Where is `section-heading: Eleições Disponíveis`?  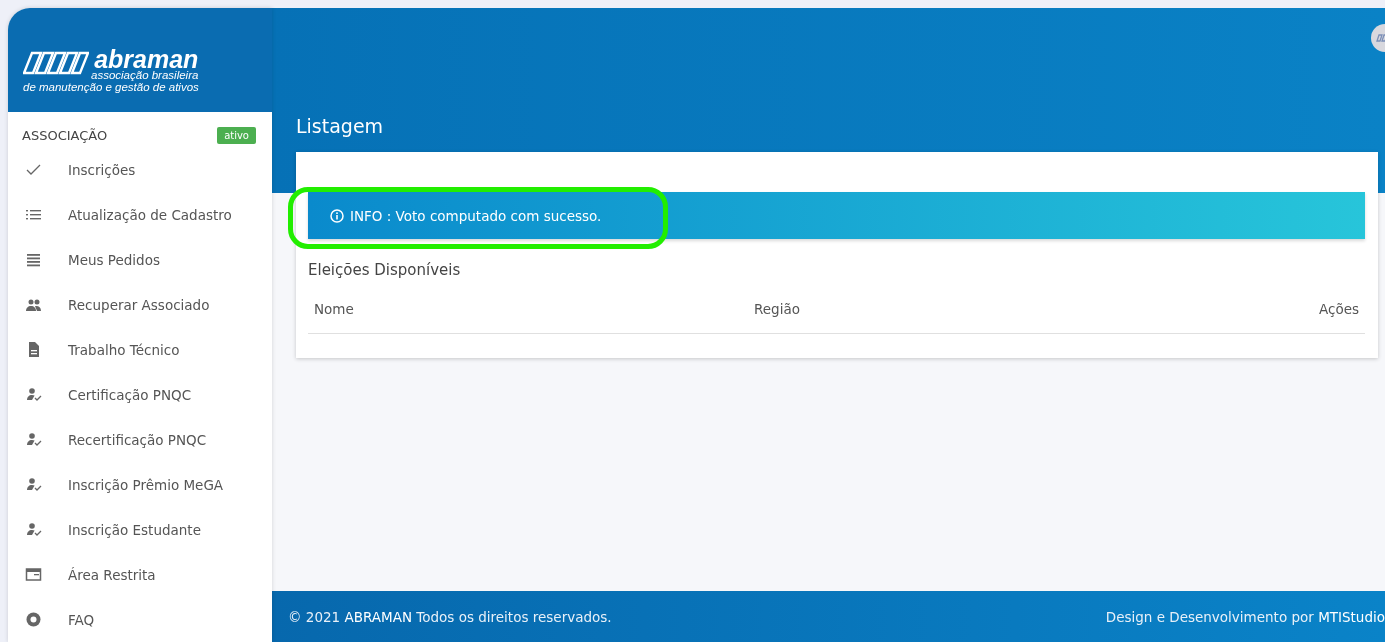
section-heading: Eleições Disponíveis is located at coordinates (385, 270).